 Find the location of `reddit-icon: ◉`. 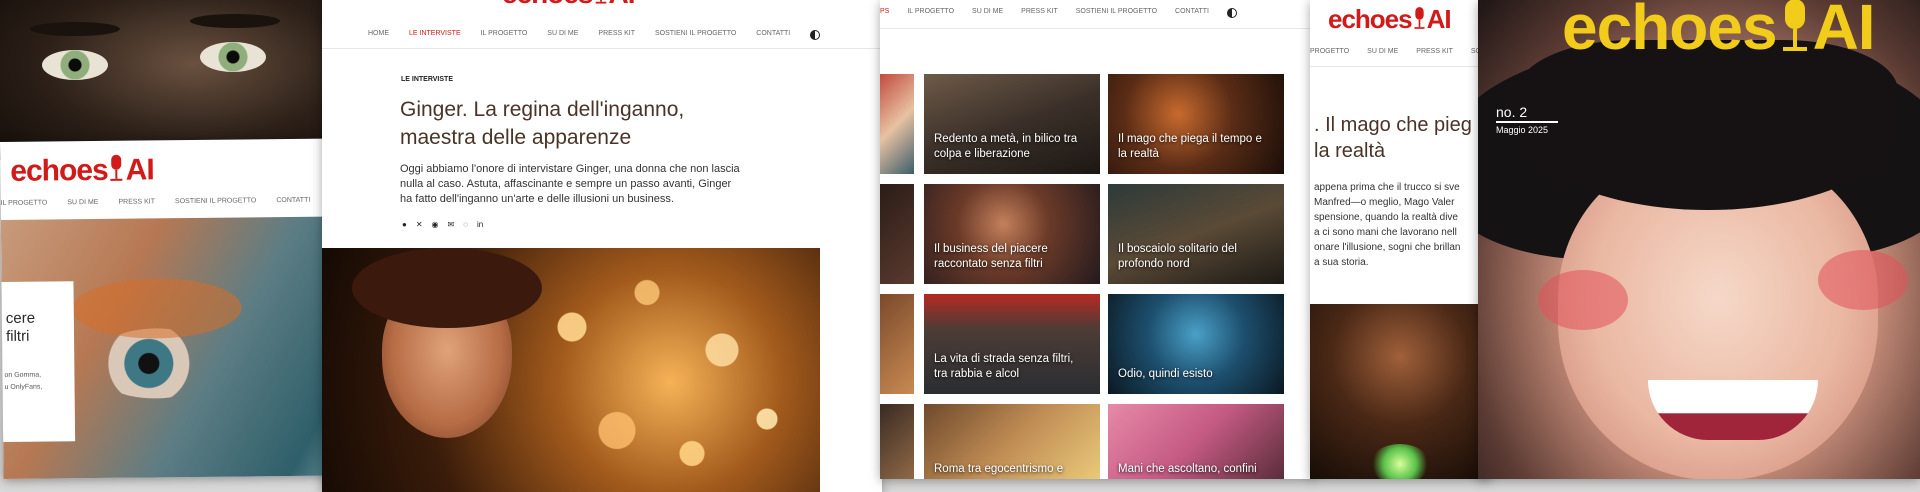

reddit-icon: ◉ is located at coordinates (435, 224).